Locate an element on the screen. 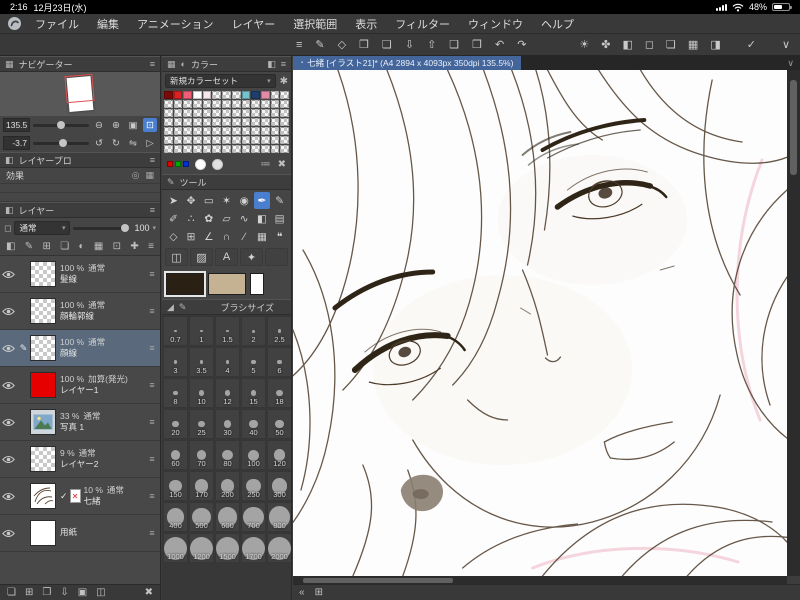 This screenshot has height=600, width=800. droplet-icon: ✤ is located at coordinates (605, 44).